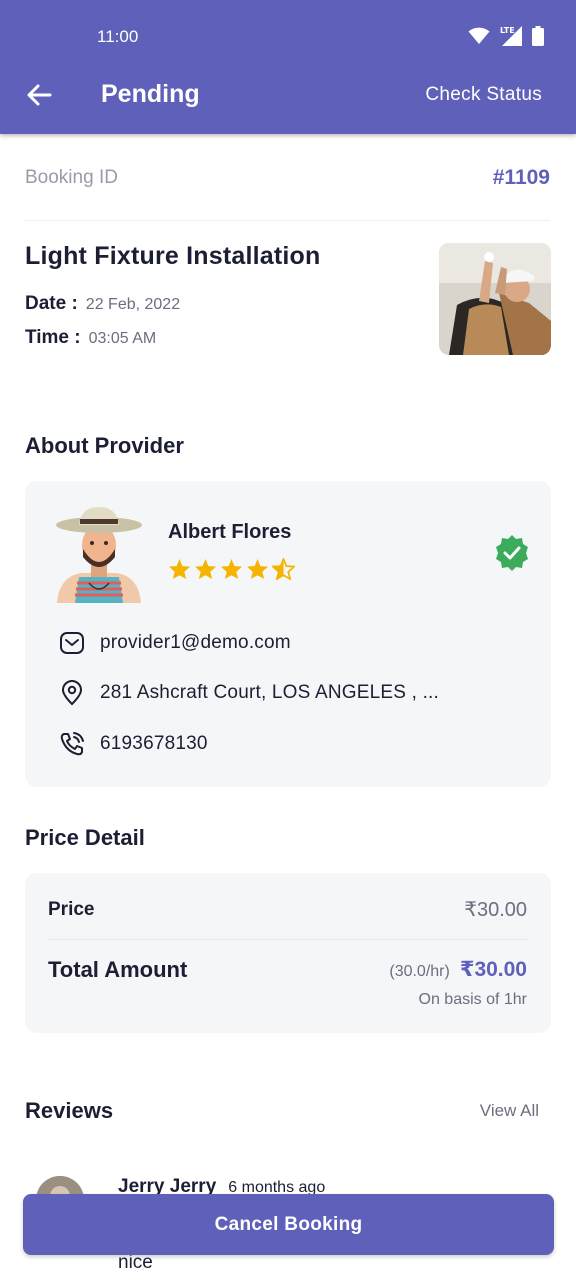 Image resolution: width=576 pixels, height=1280 pixels. What do you see at coordinates (288, 67) in the screenshot?
I see `app-bar: 11:00 LTE Pending Check Status` at bounding box center [288, 67].